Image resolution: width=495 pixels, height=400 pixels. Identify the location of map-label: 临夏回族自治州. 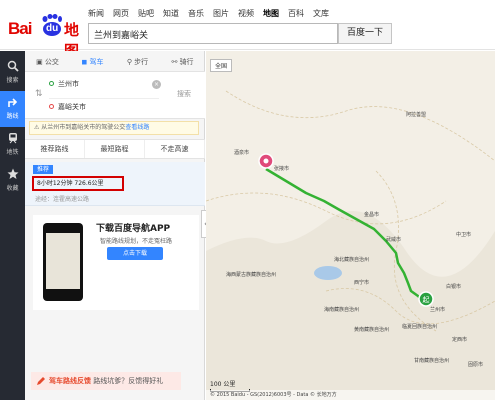
(420, 327).